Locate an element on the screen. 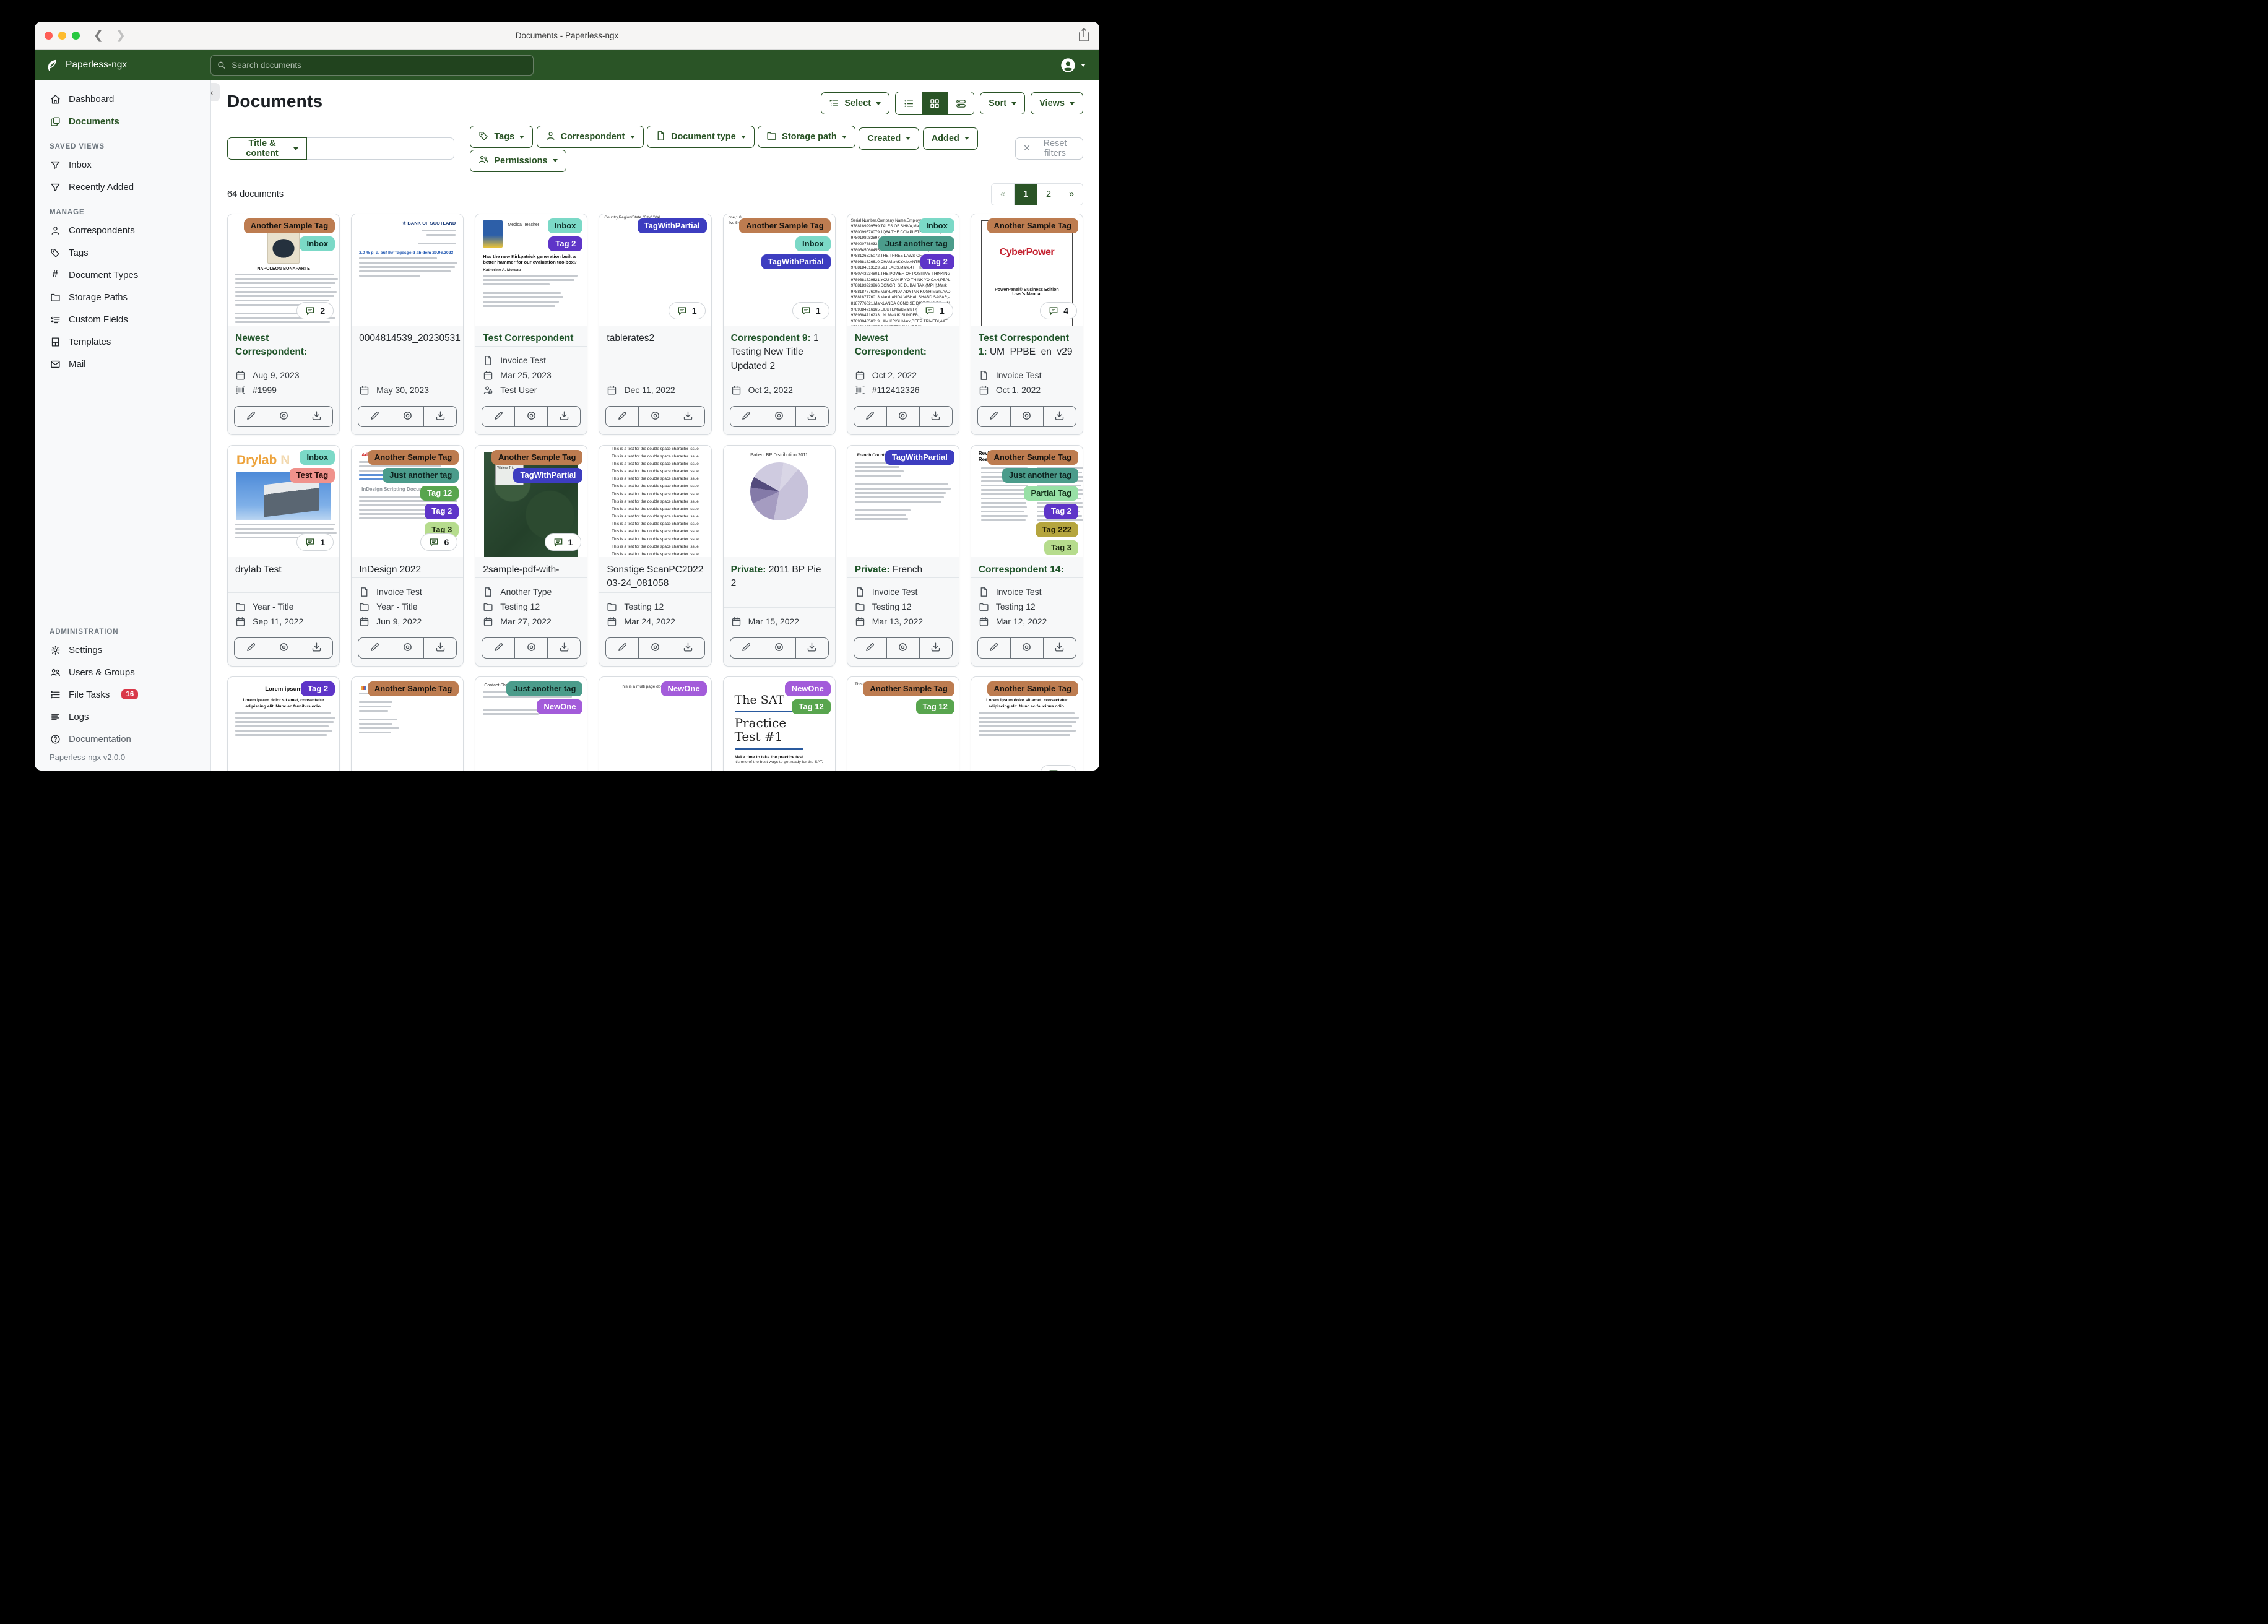 This screenshot has width=2268, height=1624. sort-button: Sort is located at coordinates (1003, 103).